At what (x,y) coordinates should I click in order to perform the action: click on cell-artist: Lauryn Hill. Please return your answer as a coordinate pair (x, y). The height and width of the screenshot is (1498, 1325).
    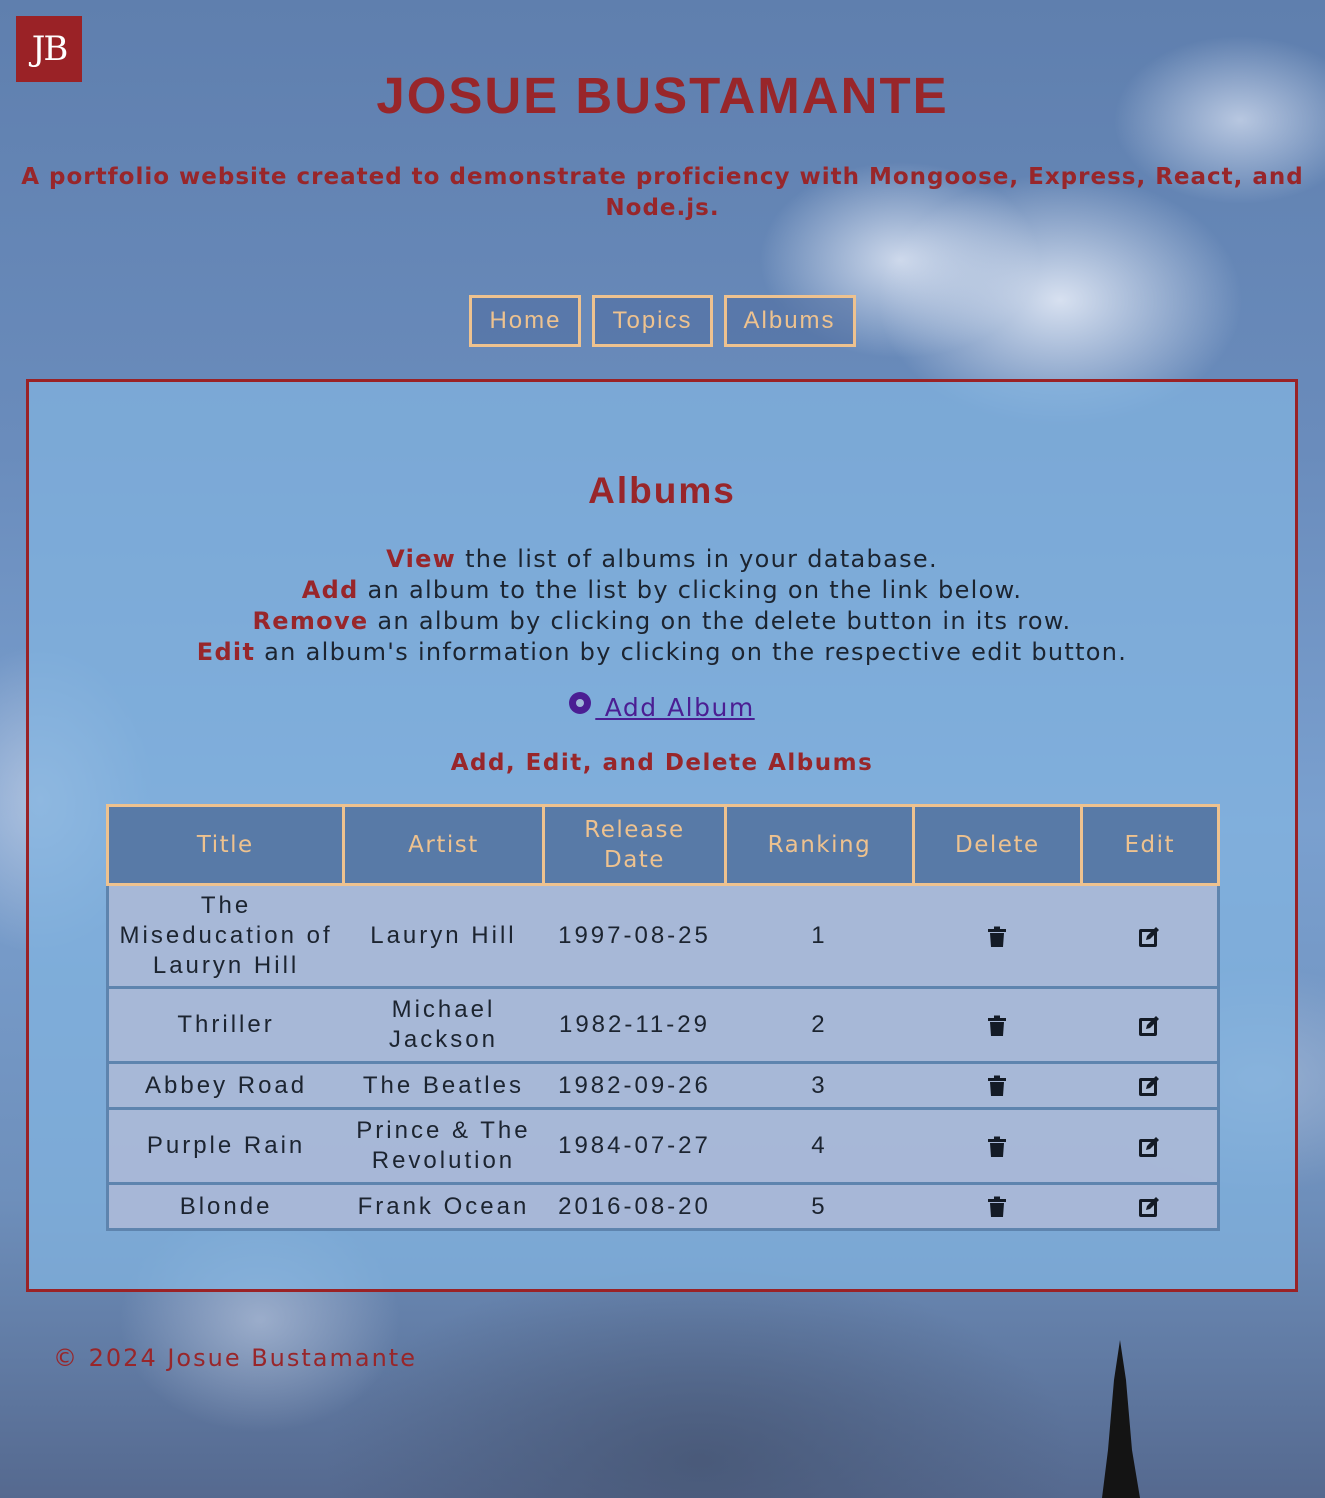
    Looking at the image, I should click on (443, 936).